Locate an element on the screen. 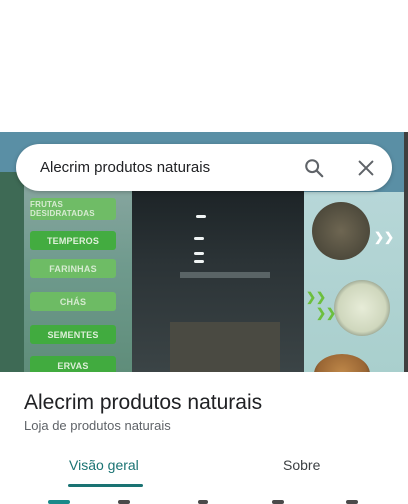  close-icon is located at coordinates (366, 168).